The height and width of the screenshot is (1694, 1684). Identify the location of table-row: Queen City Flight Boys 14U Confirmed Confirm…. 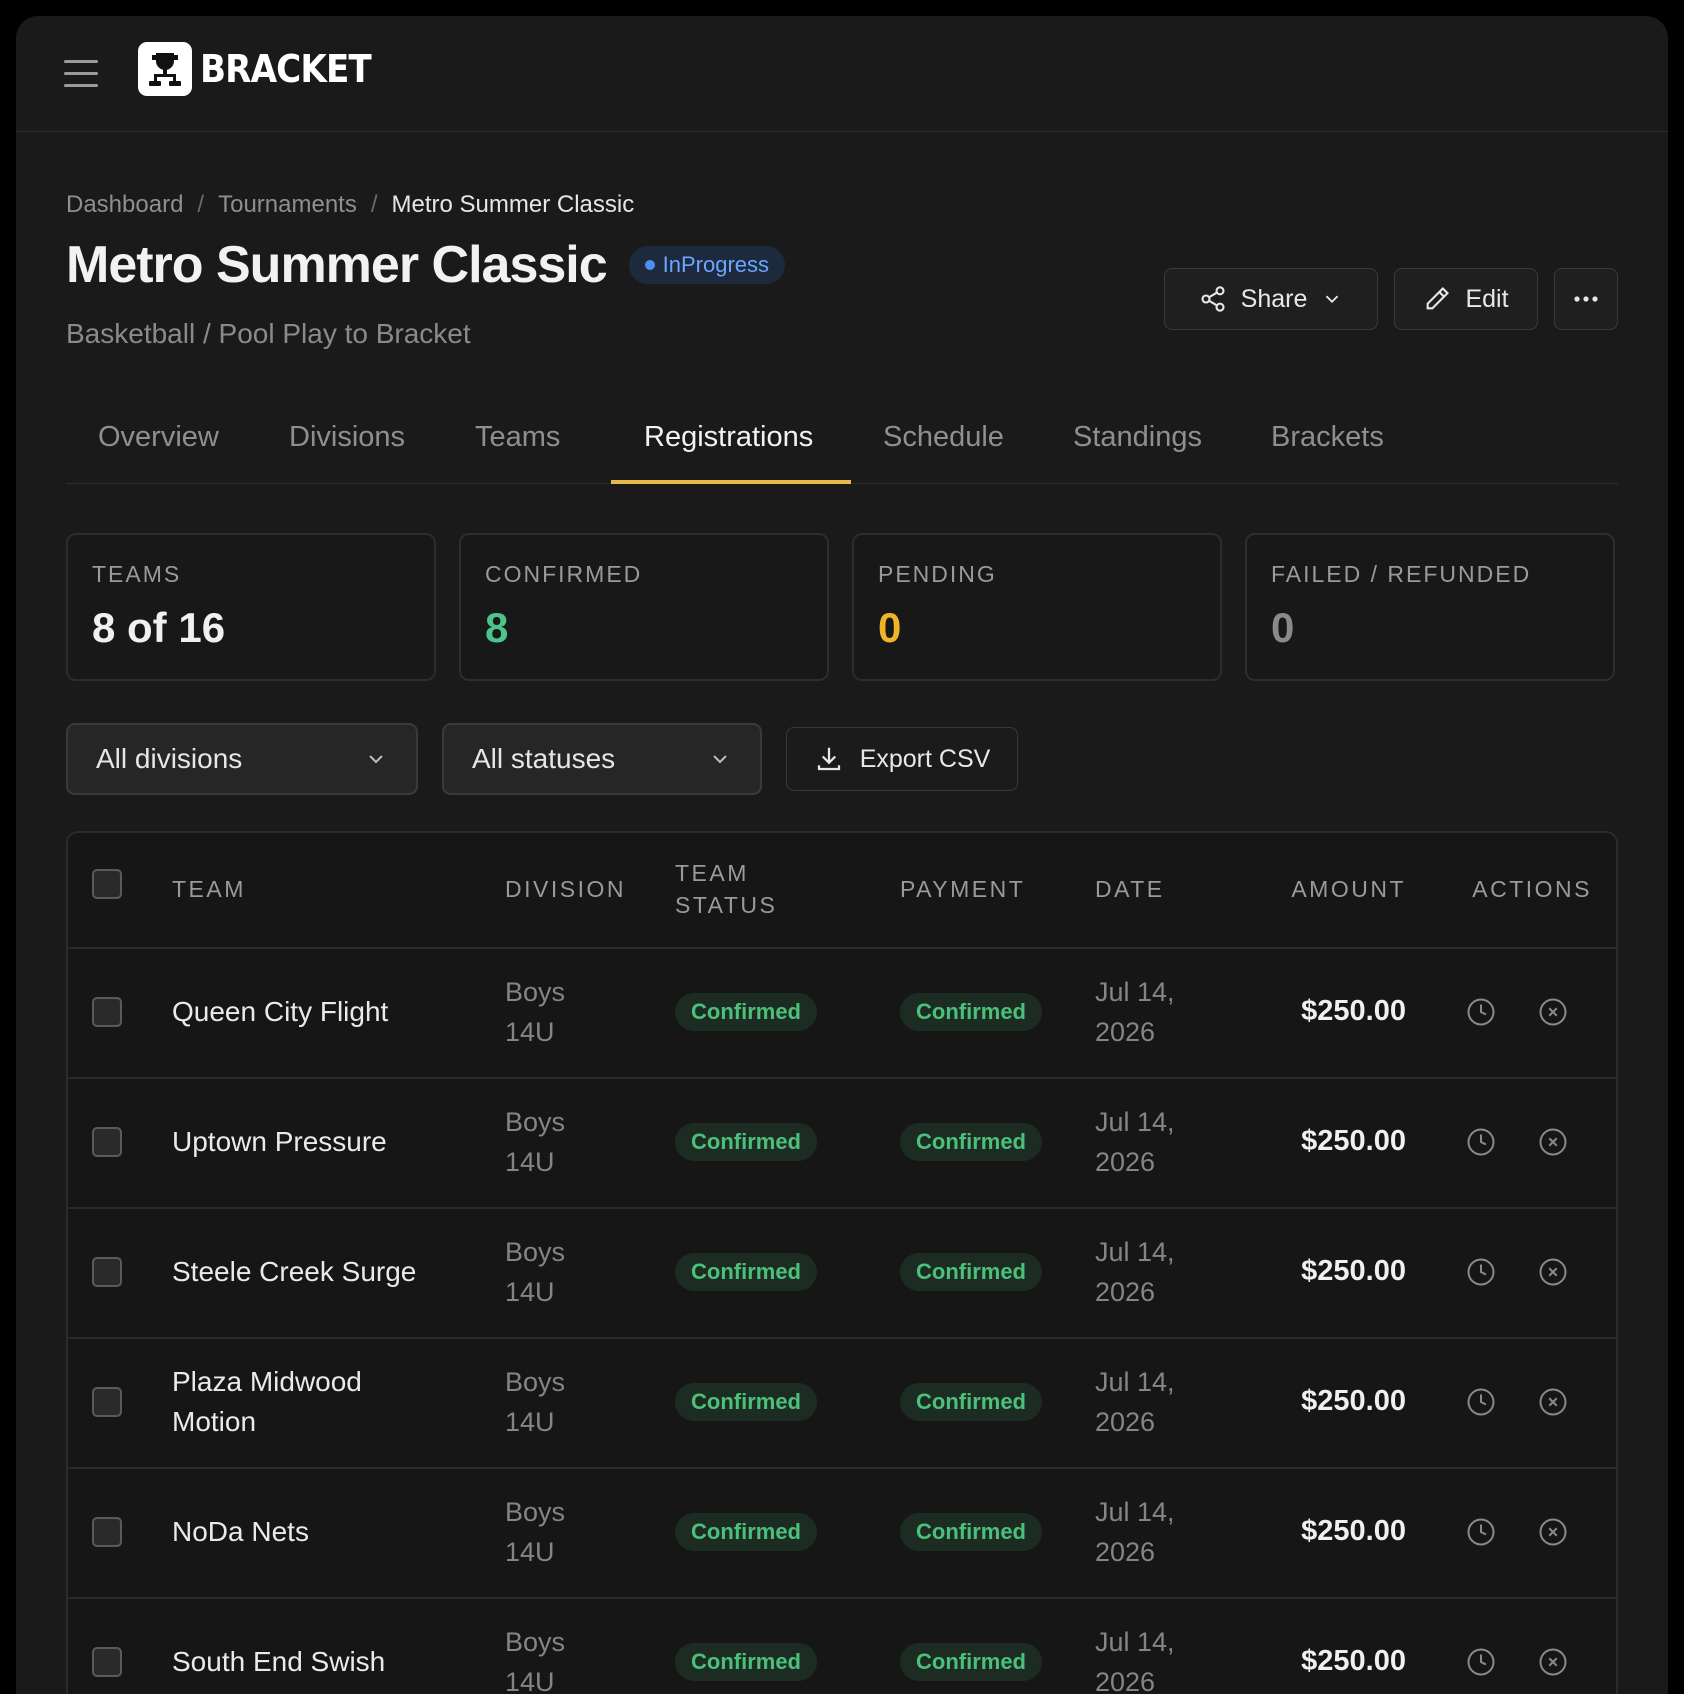
(842, 1013).